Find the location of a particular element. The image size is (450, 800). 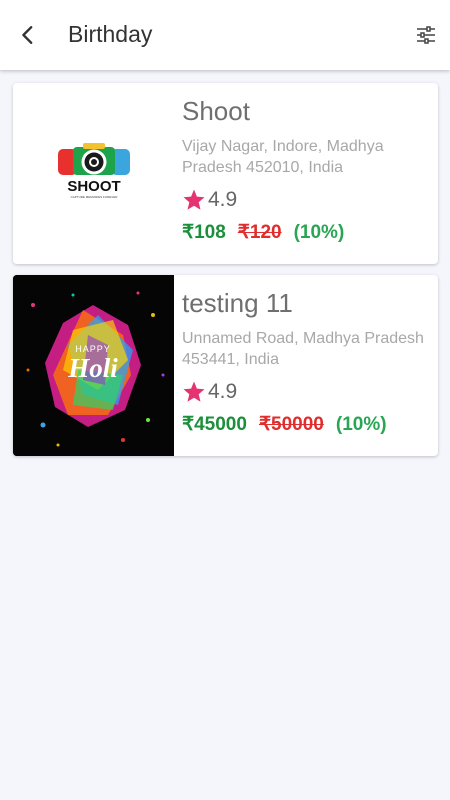

listing-prices: ₹45000 ₹50000 (10%) is located at coordinates (306, 424).